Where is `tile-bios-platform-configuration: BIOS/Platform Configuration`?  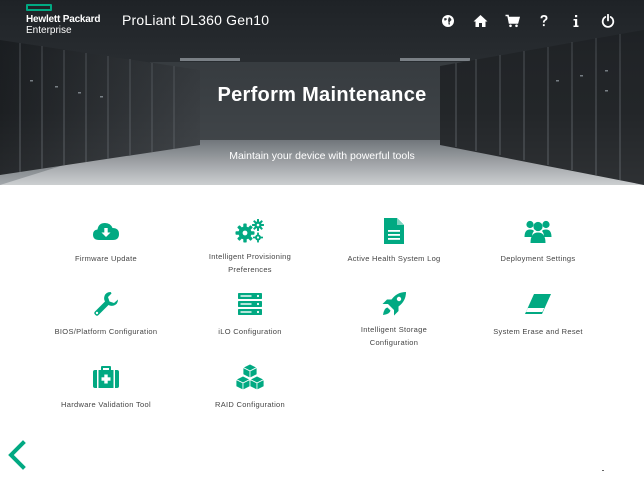
tile-bios-platform-configuration: BIOS/Platform Configuration is located at coordinates (106, 324).